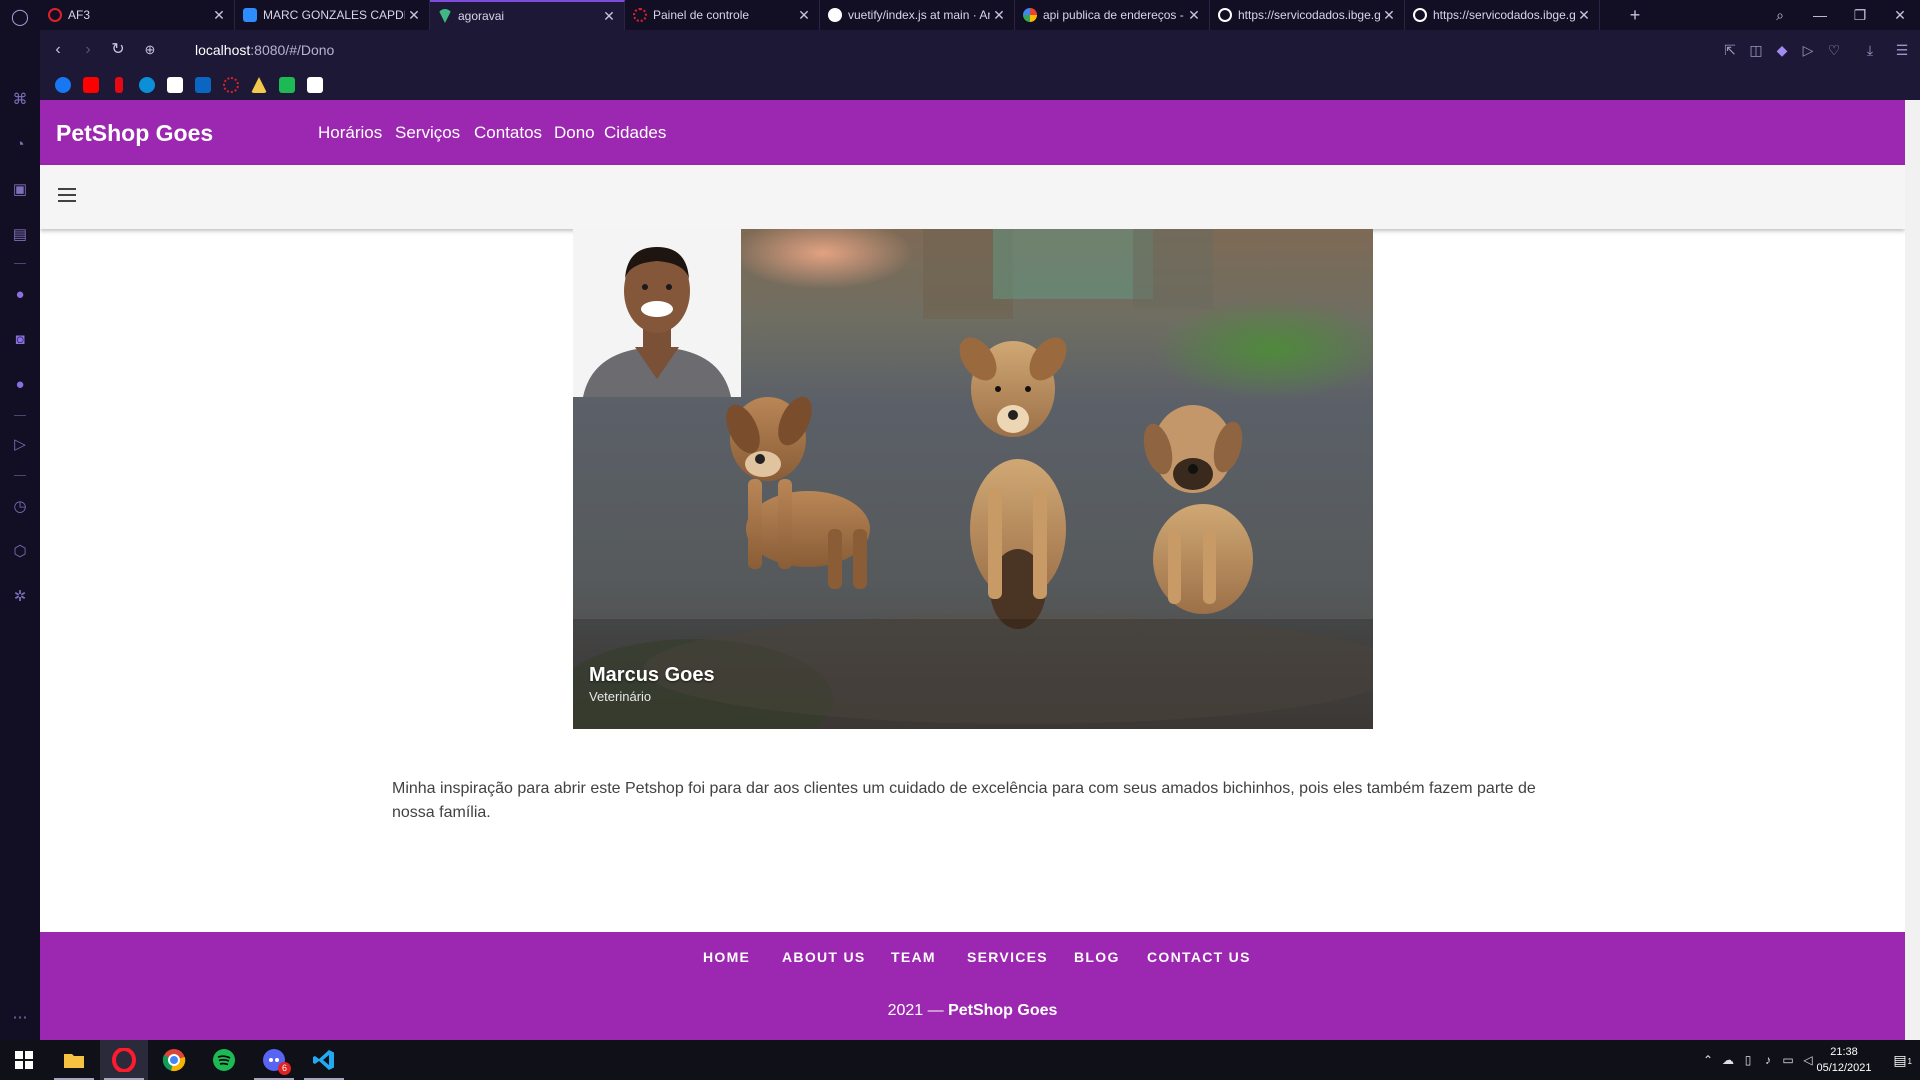 The image size is (1920, 1080). What do you see at coordinates (58, 50) in the screenshot?
I see `back-icon: ‹` at bounding box center [58, 50].